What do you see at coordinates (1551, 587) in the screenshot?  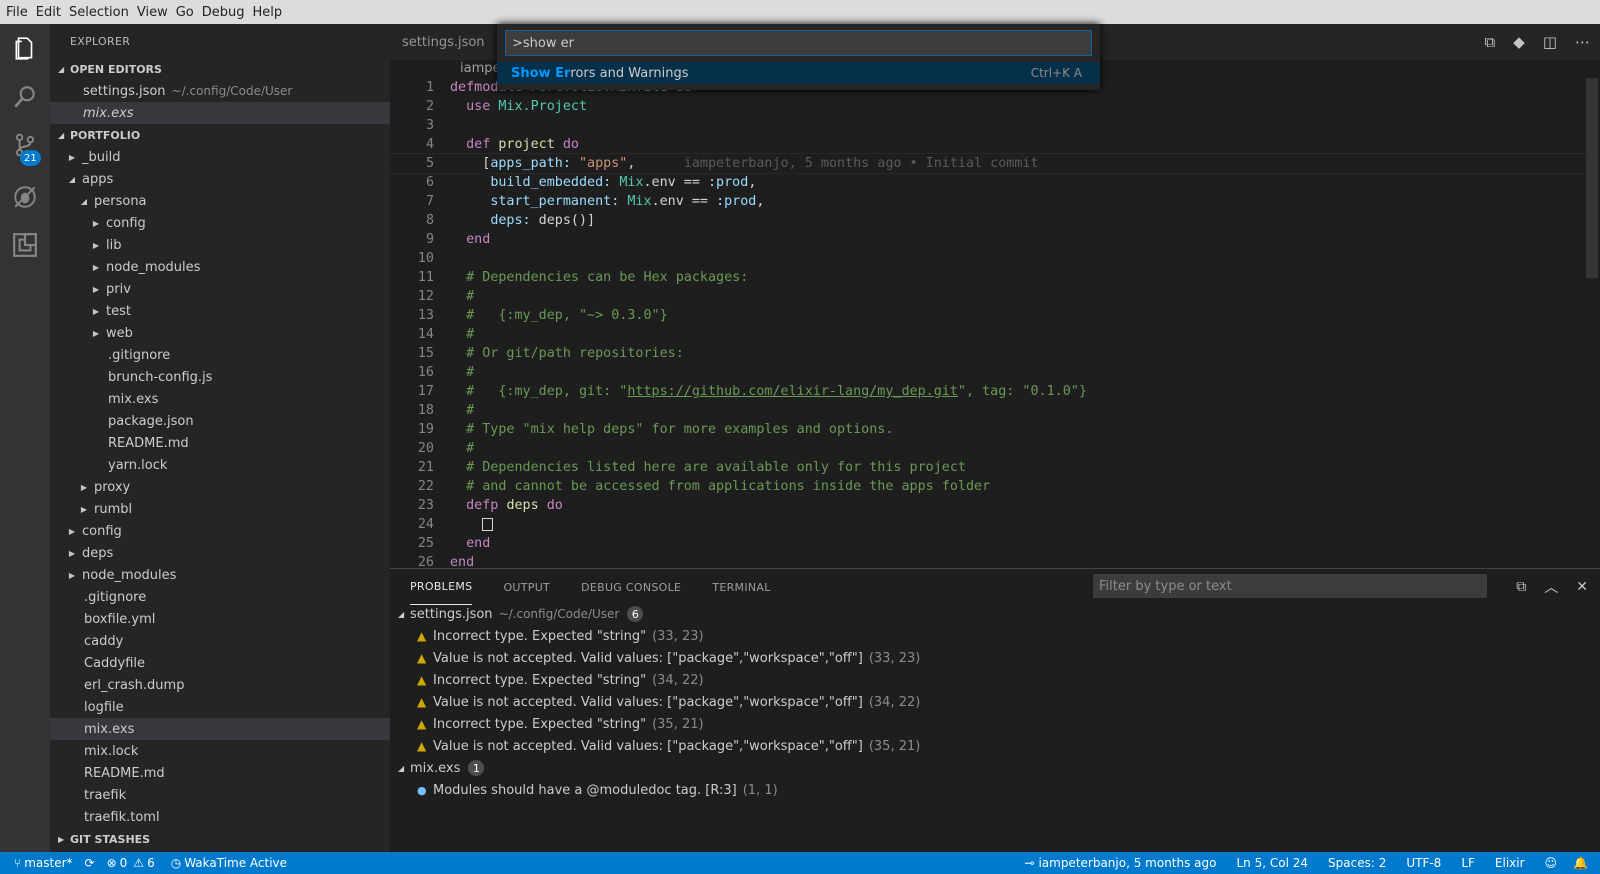 I see `maximize-panel-icon: ︿` at bounding box center [1551, 587].